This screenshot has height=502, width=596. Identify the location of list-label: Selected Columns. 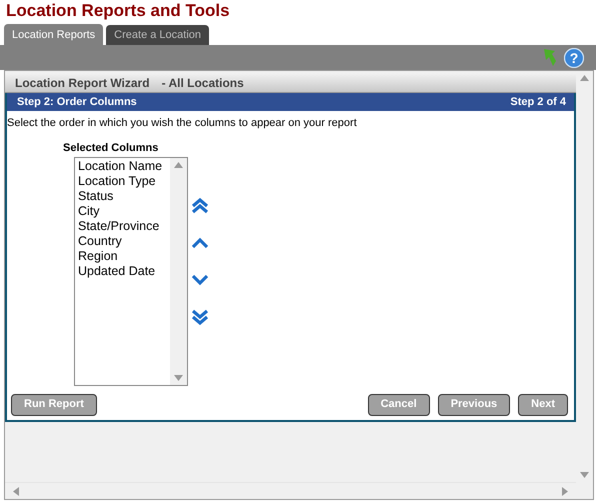
(111, 148).